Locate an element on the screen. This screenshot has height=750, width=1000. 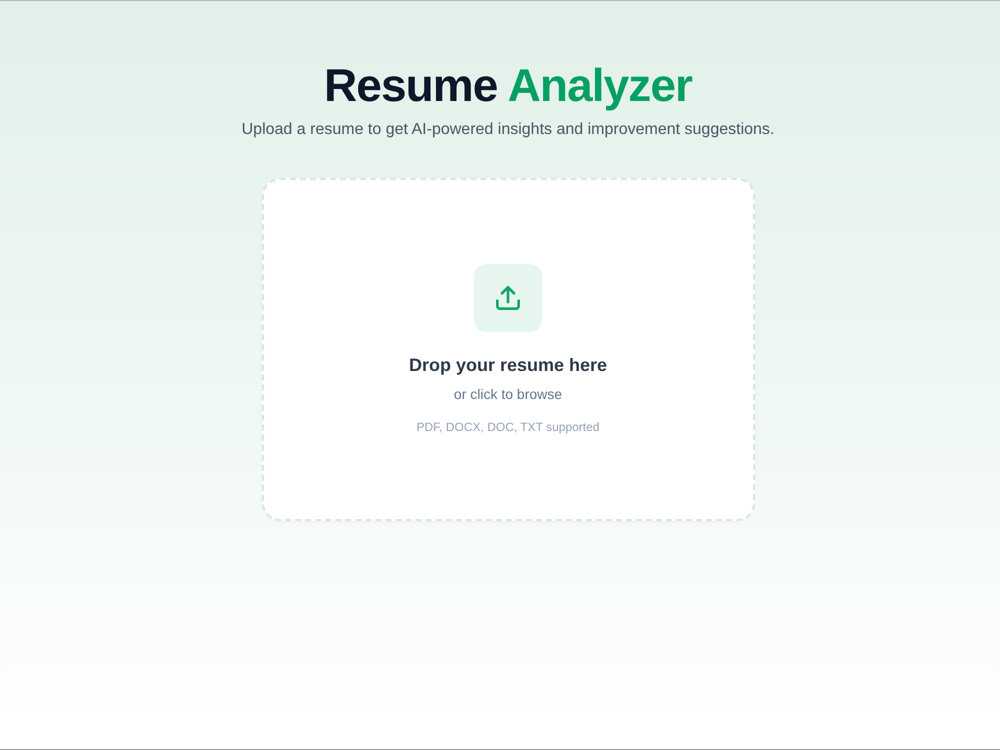
supported-formats: PDF, DOCX, DOC, TXT supported is located at coordinates (508, 427).